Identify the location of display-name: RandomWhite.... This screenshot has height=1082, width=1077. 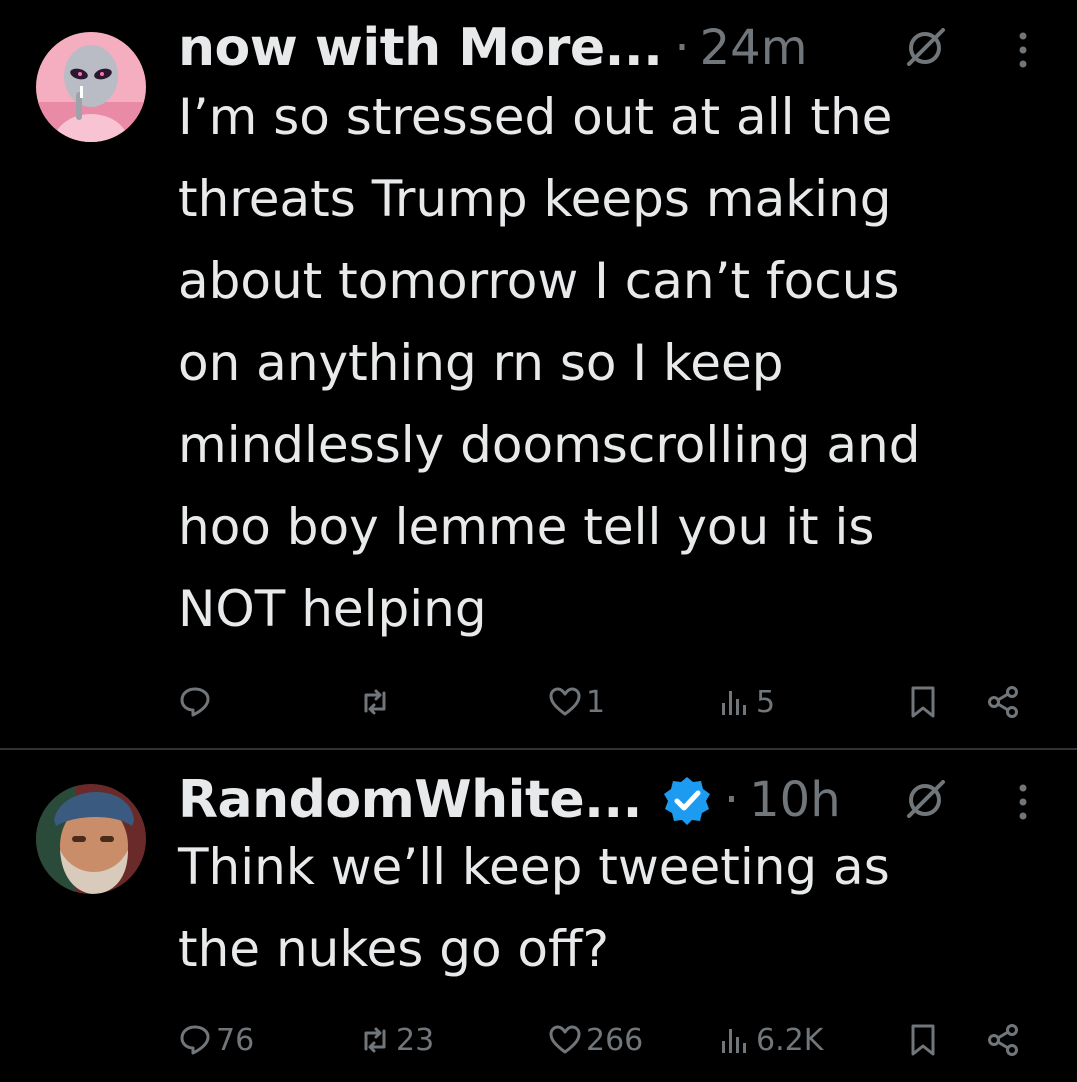
(410, 800).